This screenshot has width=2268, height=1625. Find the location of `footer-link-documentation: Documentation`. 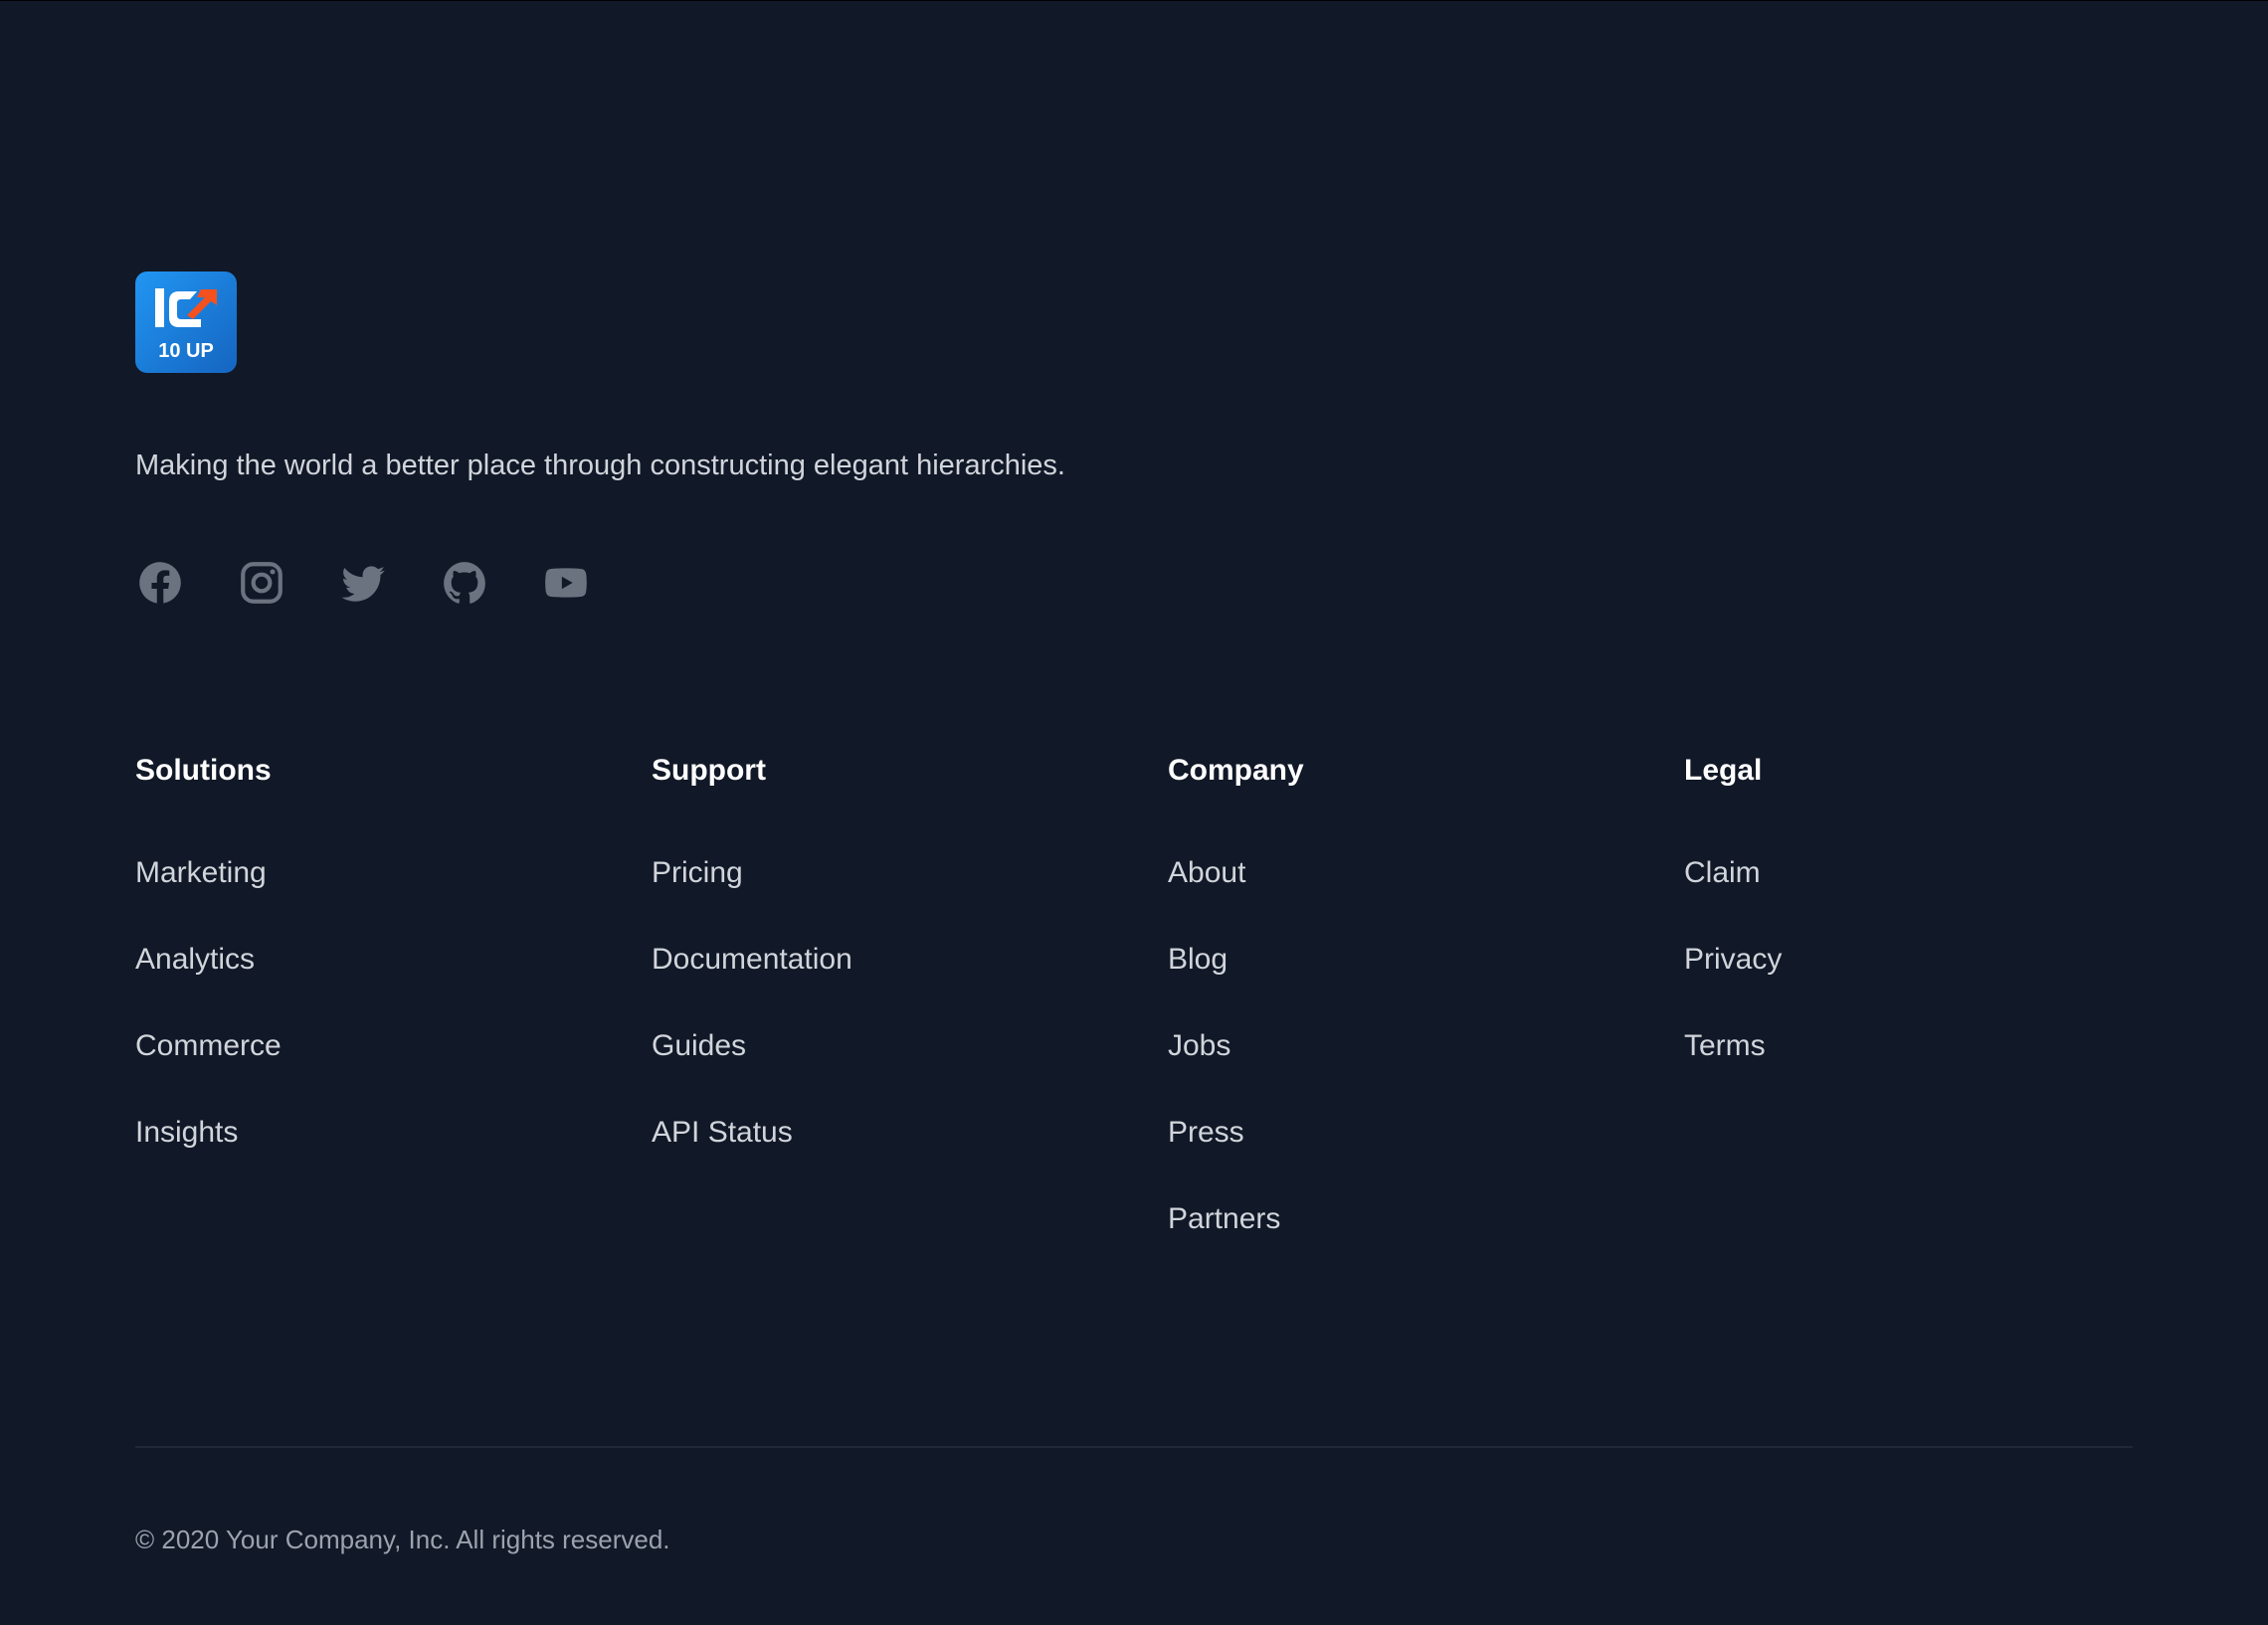

footer-link-documentation: Documentation is located at coordinates (752, 960).